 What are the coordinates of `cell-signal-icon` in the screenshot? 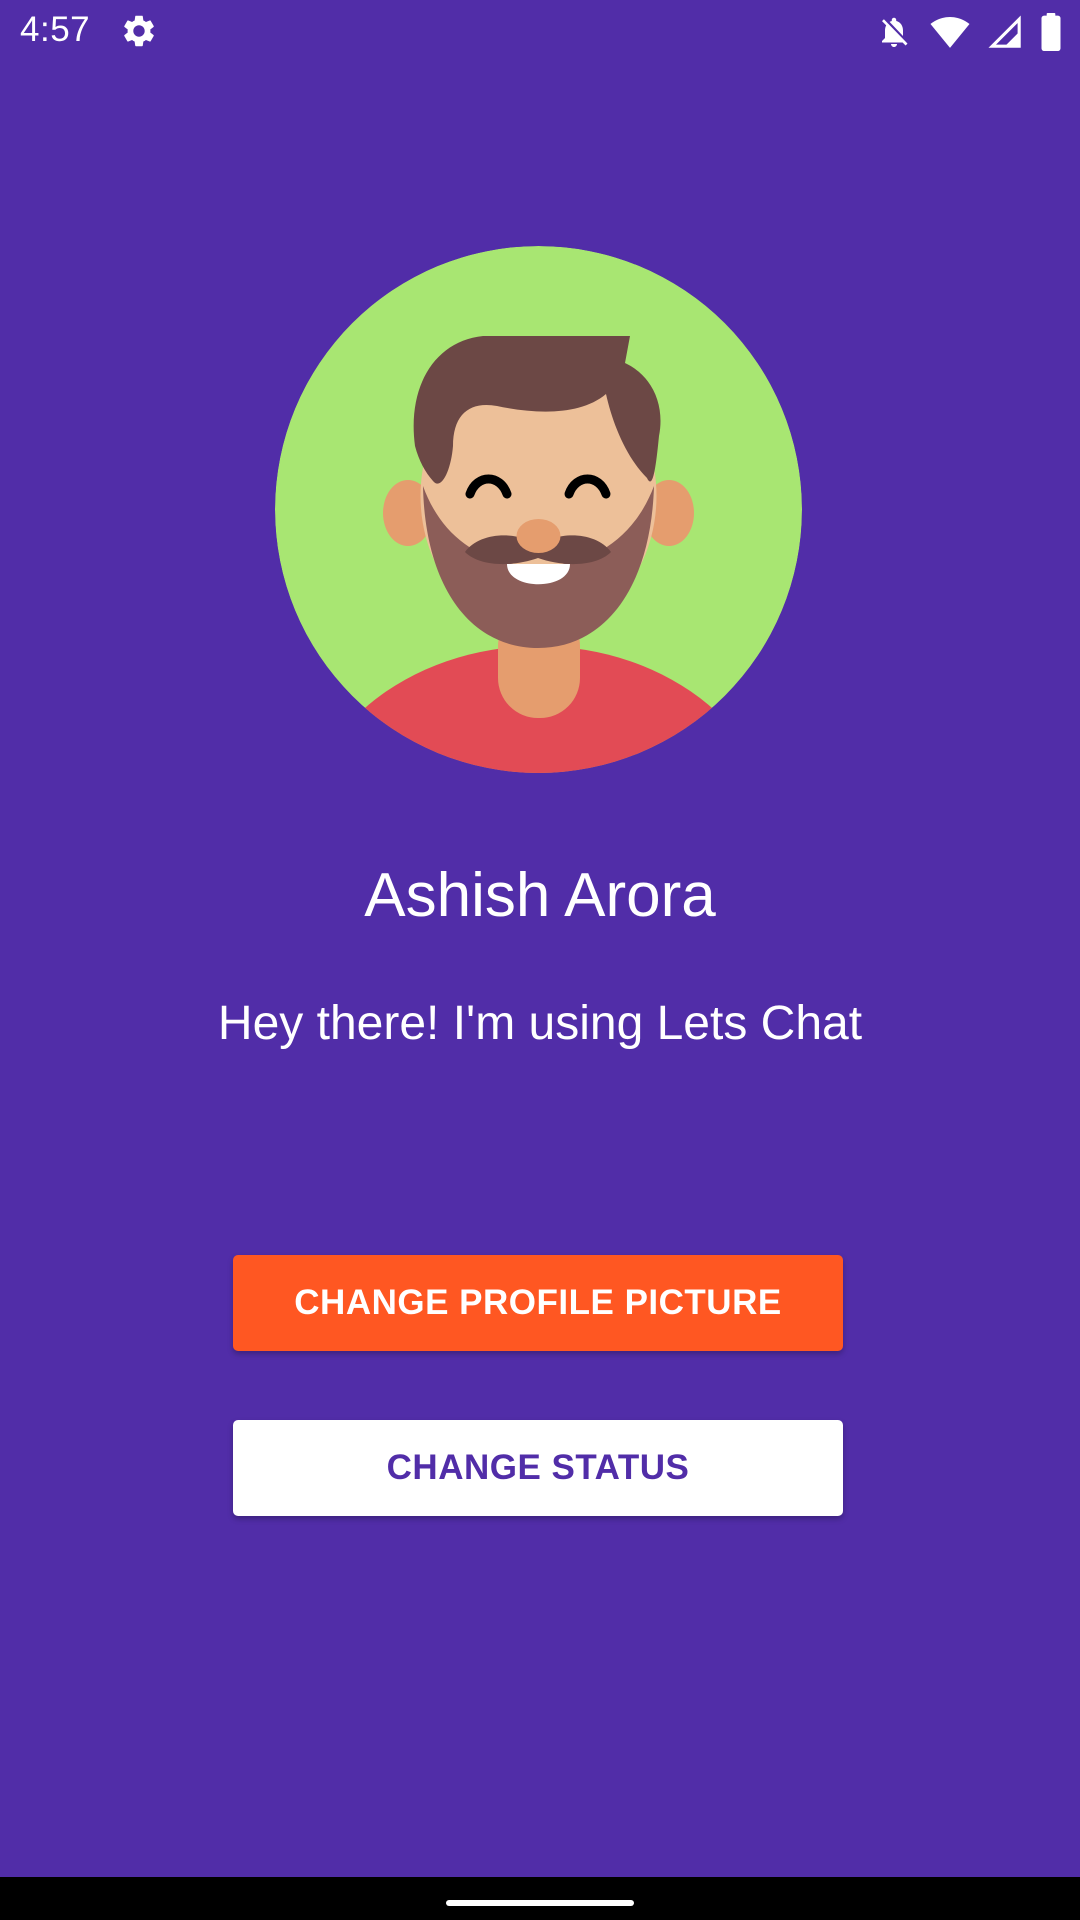 It's located at (1005, 32).